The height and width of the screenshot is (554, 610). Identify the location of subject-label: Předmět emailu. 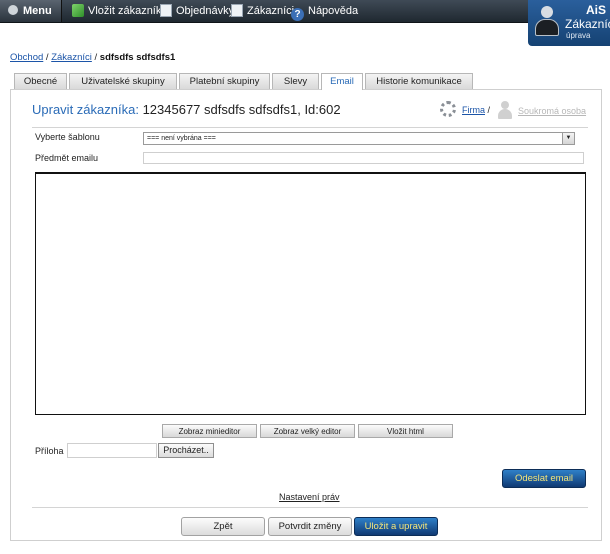
(67, 158).